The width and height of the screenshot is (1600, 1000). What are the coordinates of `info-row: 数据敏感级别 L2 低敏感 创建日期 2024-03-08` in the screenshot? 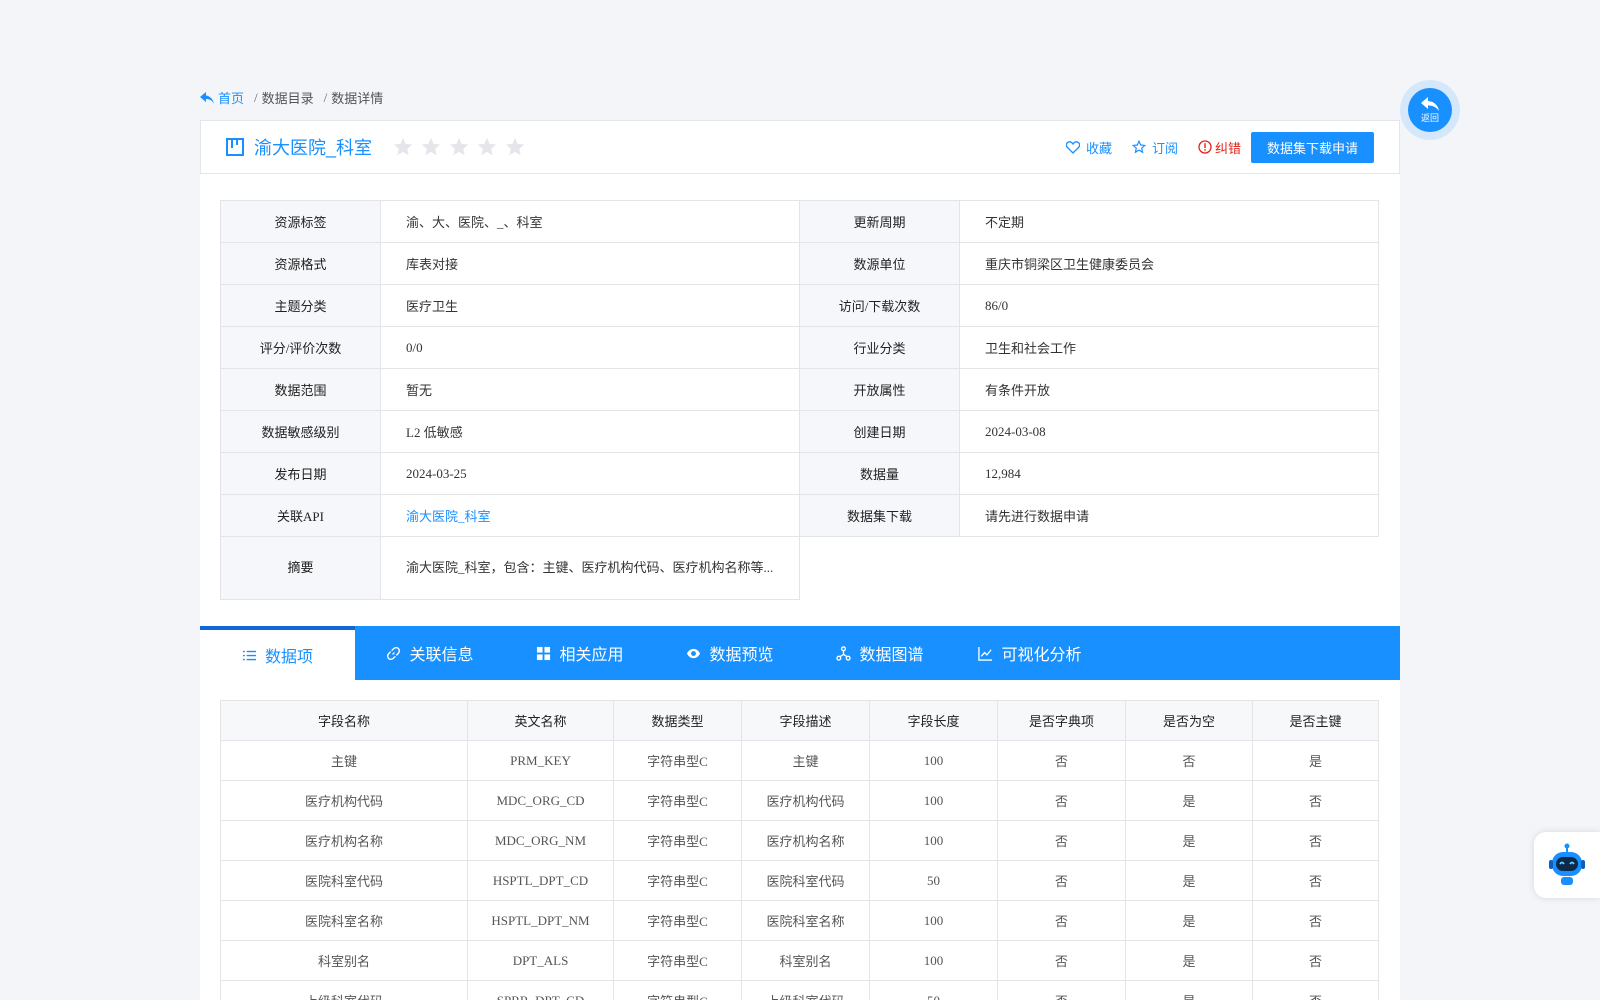 It's located at (799, 431).